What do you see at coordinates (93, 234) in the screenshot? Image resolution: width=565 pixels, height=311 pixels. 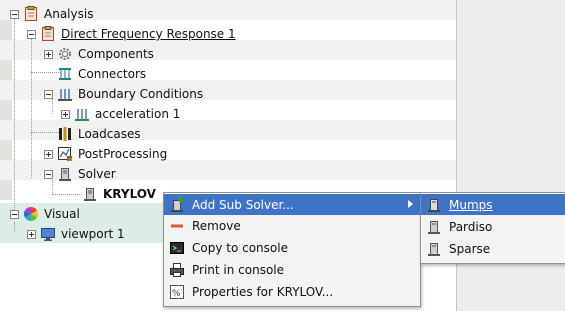 I see `tree-label: viewport 1` at bounding box center [93, 234].